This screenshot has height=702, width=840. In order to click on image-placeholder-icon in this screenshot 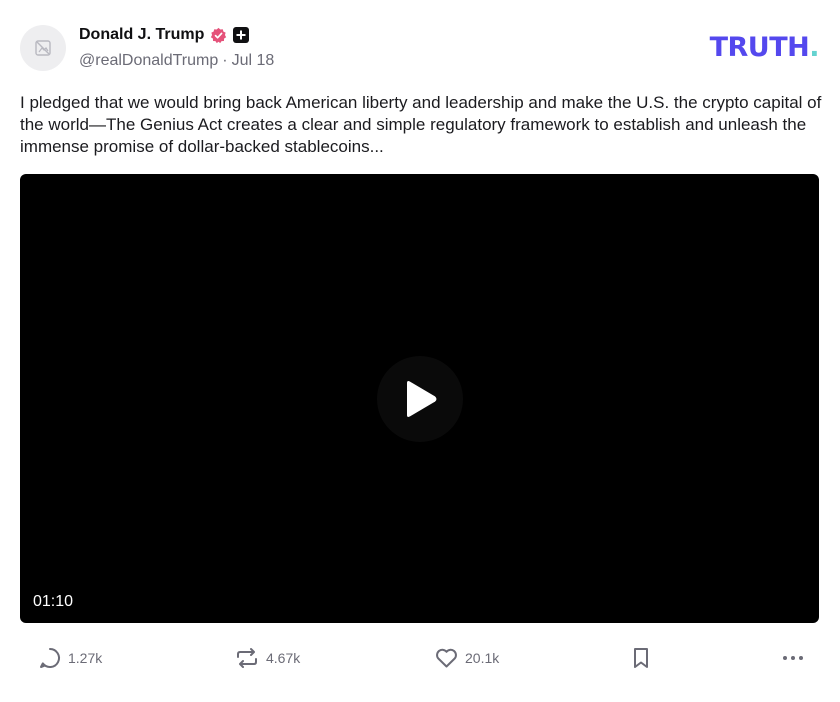, I will do `click(43, 48)`.